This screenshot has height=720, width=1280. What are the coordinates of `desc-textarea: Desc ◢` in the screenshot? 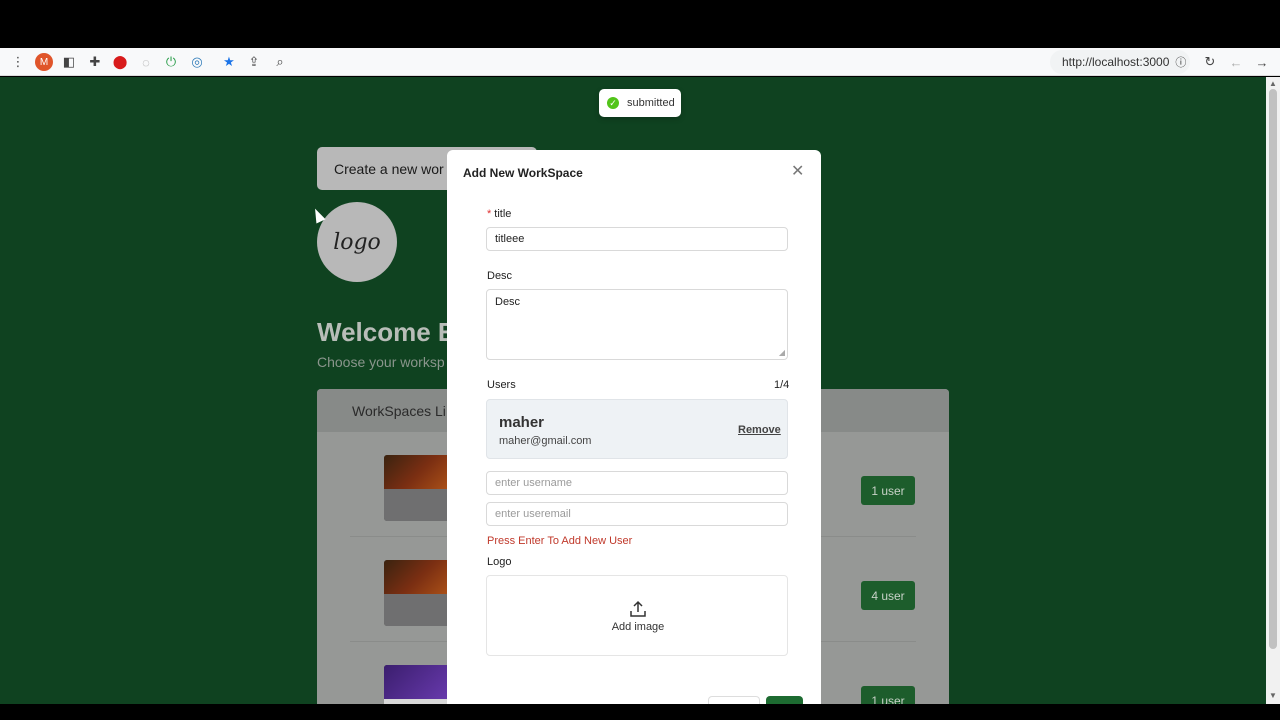 It's located at (637, 324).